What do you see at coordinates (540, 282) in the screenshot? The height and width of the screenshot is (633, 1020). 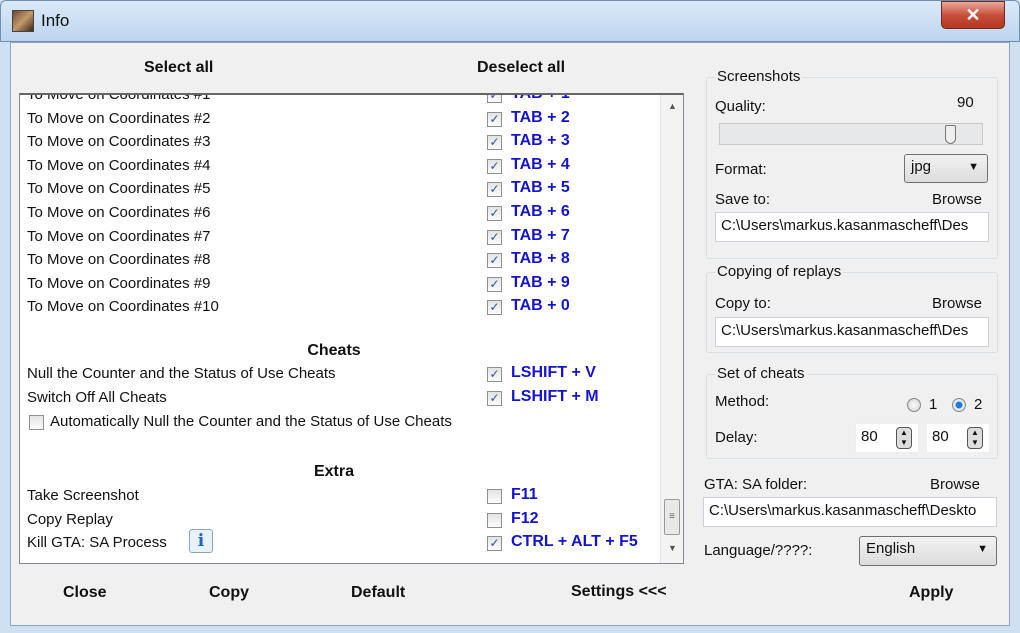 I see `hotkey-value: TAB + 9` at bounding box center [540, 282].